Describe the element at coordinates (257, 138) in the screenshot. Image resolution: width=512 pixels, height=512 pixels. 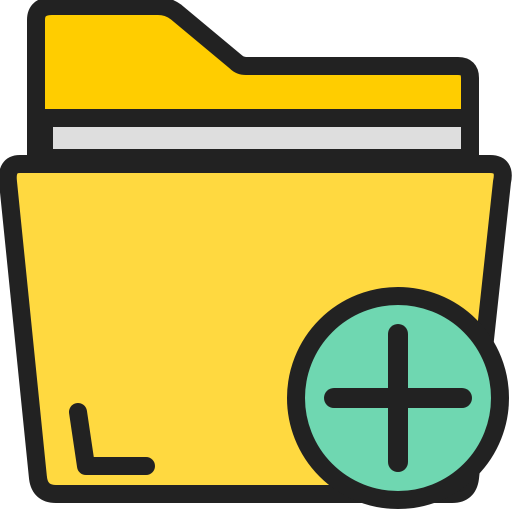
I see `paper-sheet-icon` at that location.